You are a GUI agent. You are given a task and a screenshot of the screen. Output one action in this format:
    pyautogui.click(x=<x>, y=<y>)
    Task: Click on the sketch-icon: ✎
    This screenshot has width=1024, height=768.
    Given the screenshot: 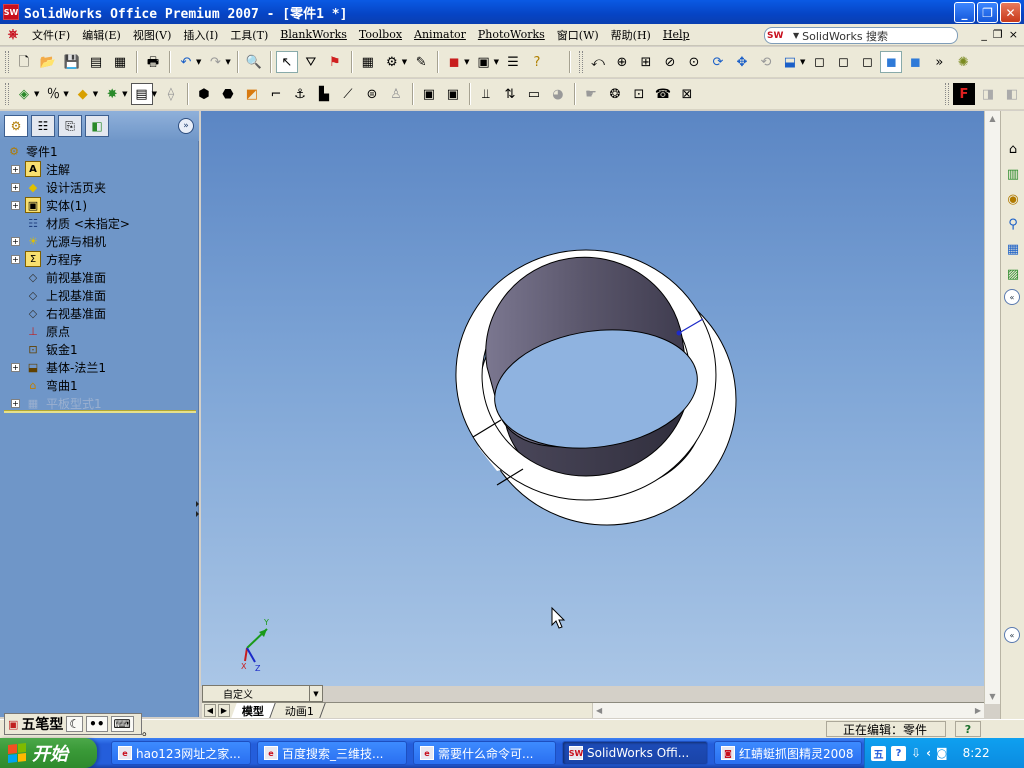 What is the action you would take?
    pyautogui.click(x=421, y=62)
    